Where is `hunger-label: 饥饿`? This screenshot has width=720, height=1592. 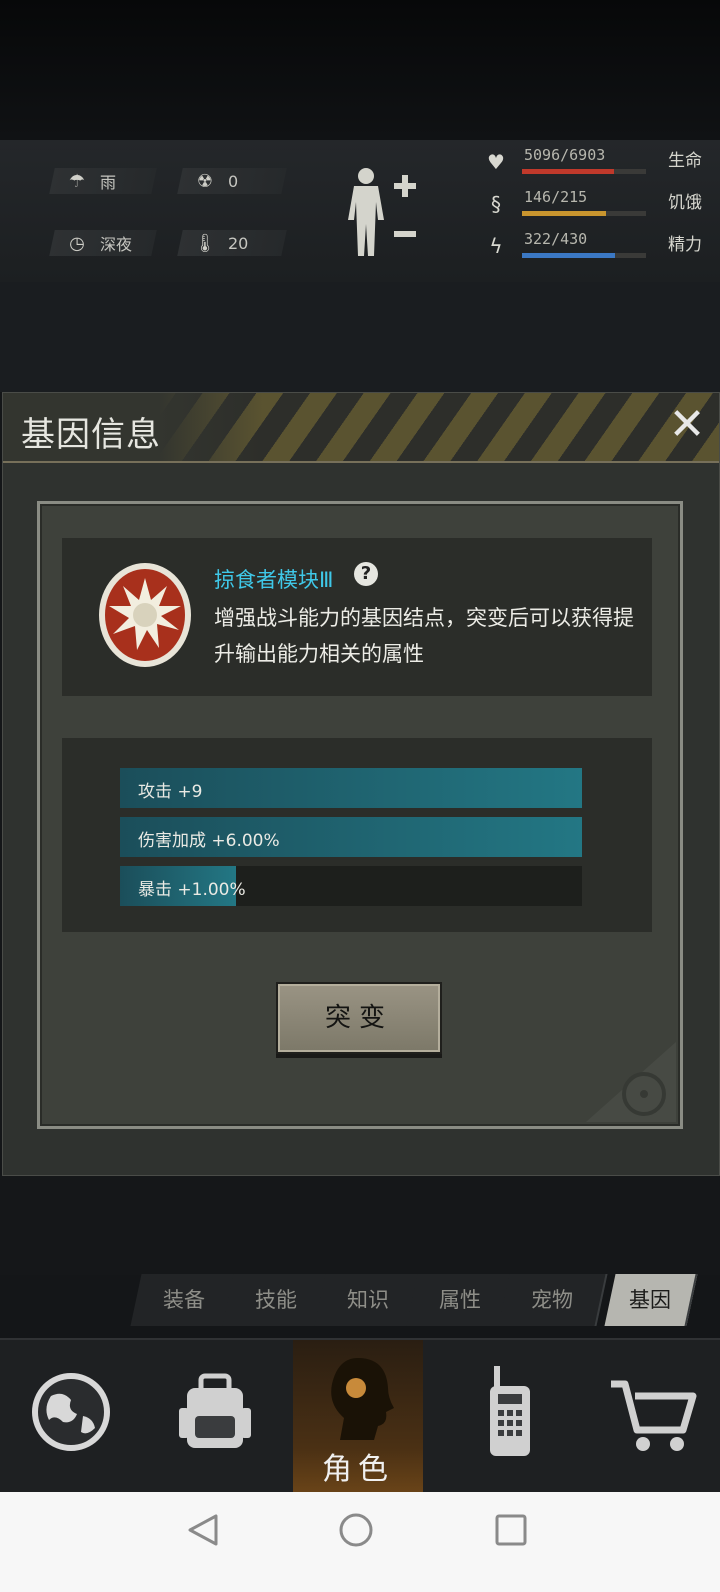
hunger-label: 饥饿 is located at coordinates (685, 203).